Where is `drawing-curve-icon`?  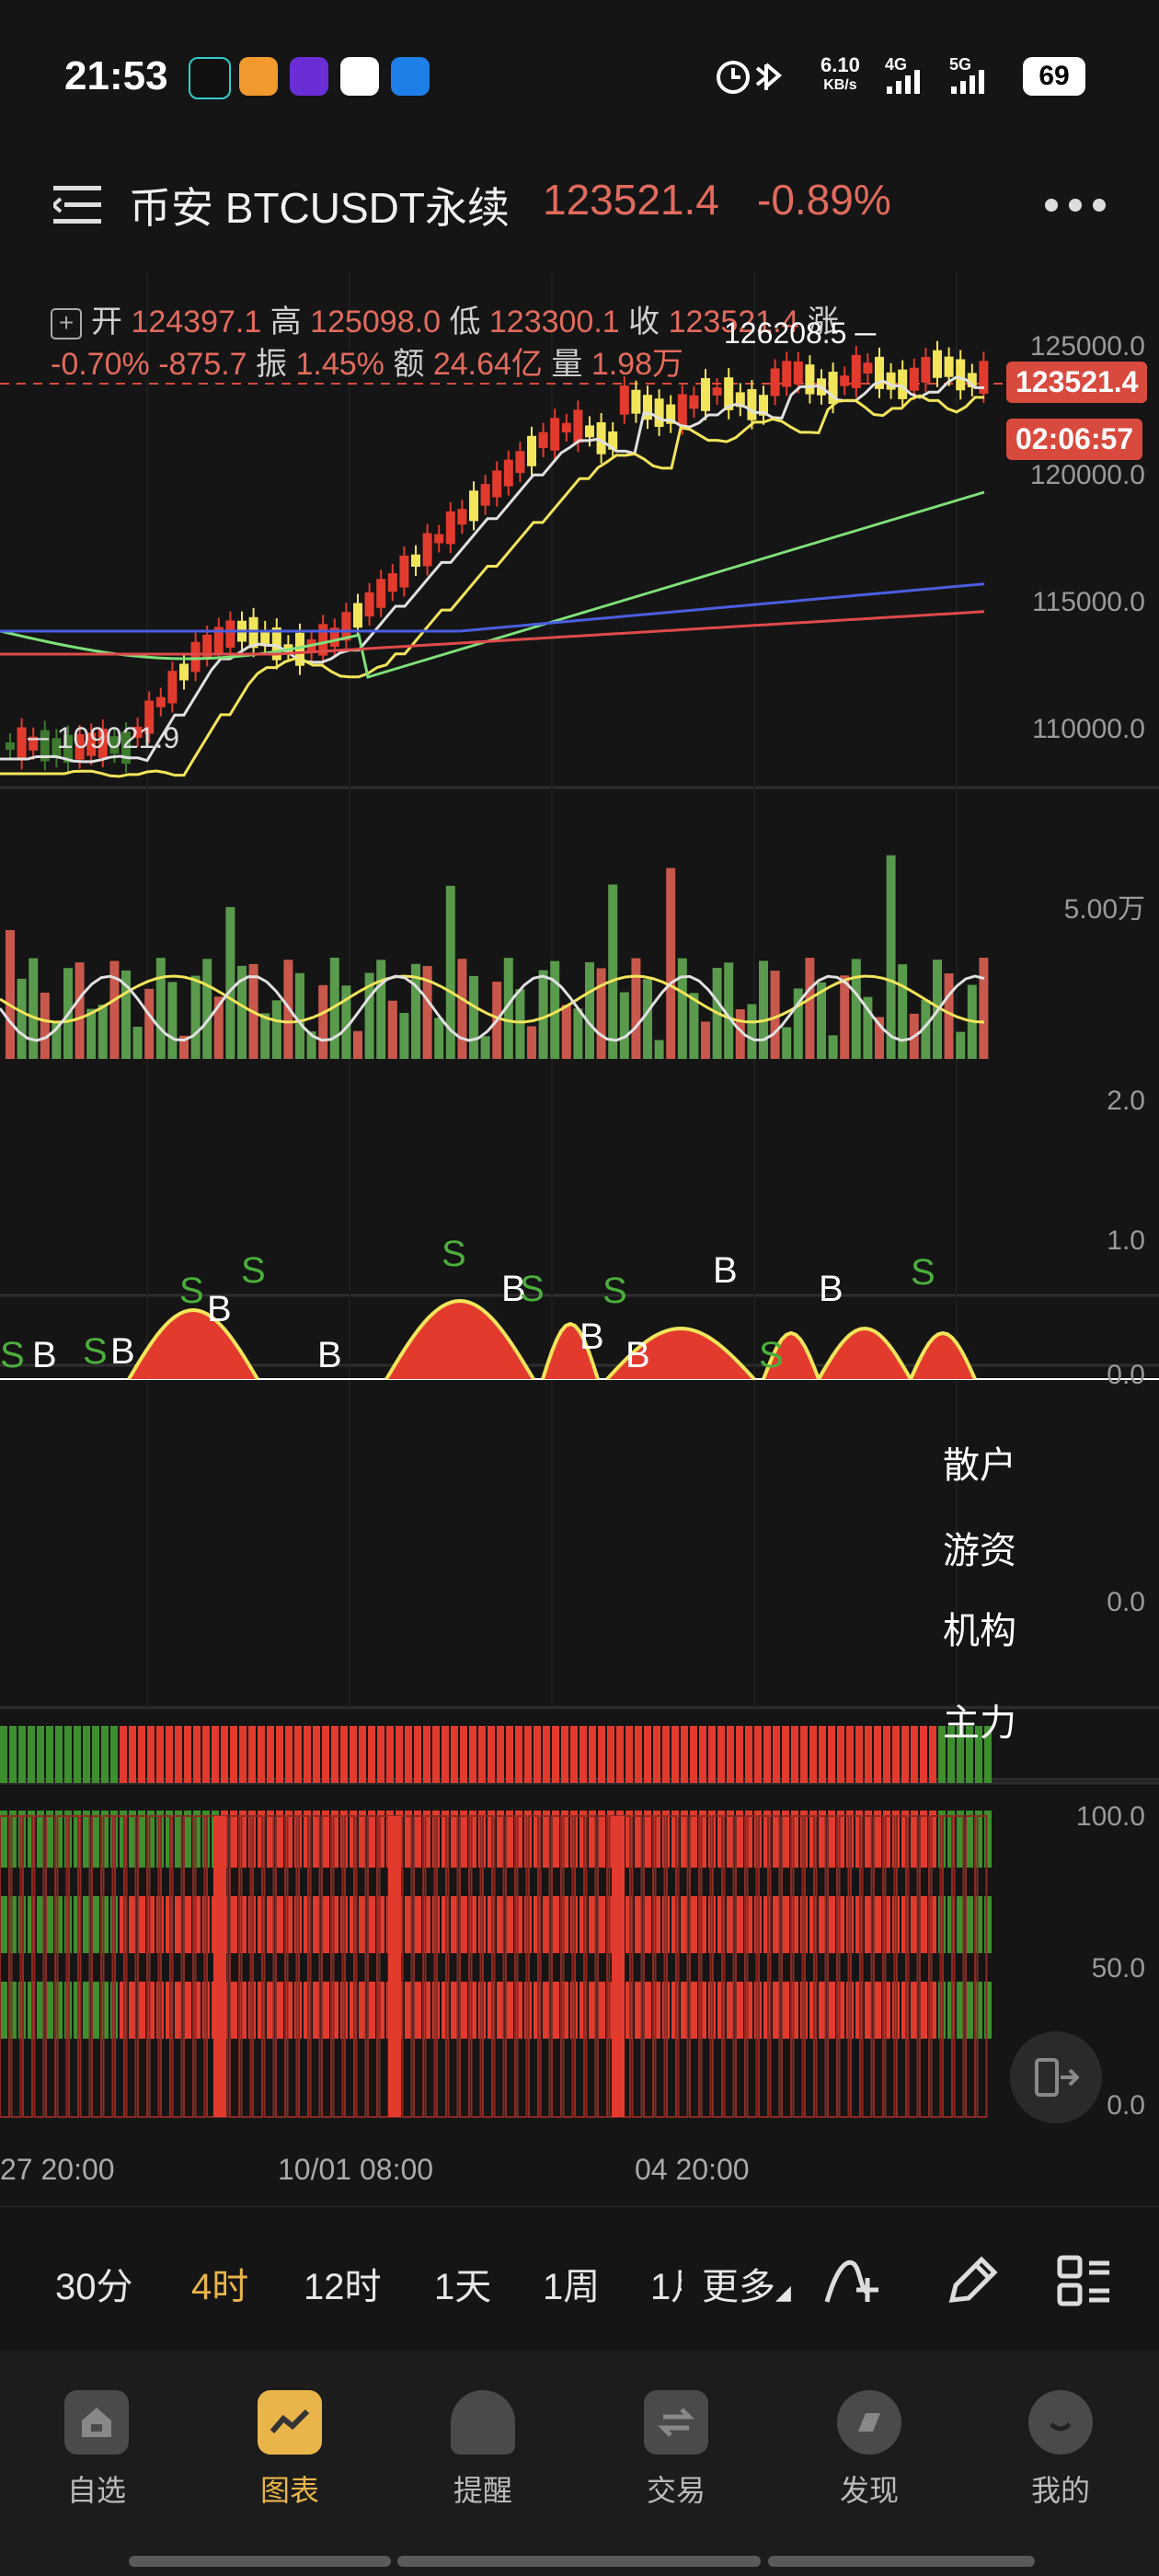
drawing-curve-icon is located at coordinates (851, 2279).